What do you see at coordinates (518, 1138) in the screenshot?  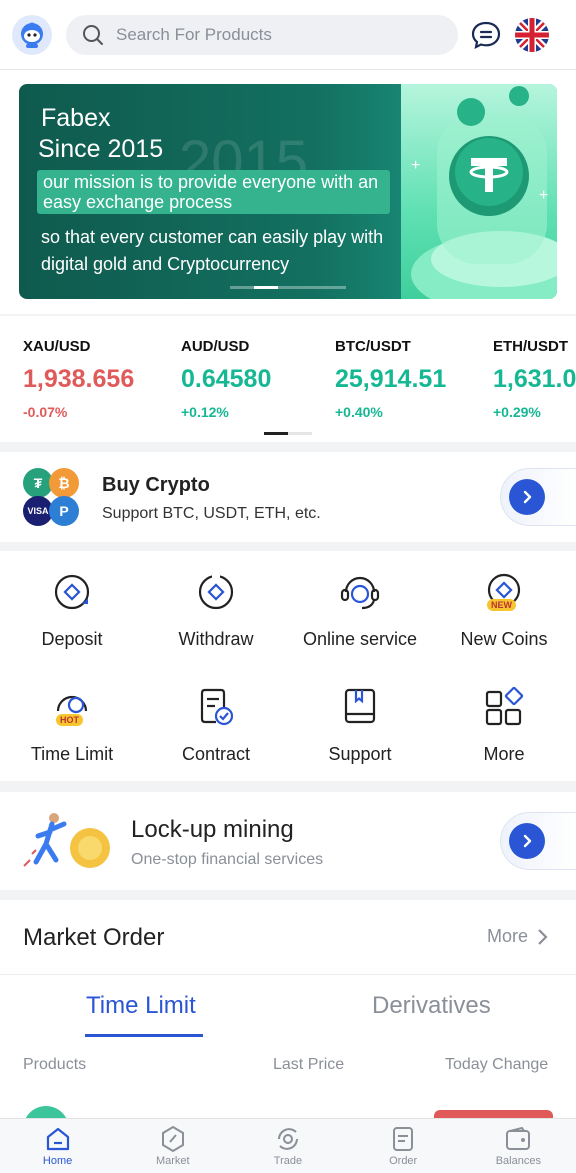 I see `wallet-icon` at bounding box center [518, 1138].